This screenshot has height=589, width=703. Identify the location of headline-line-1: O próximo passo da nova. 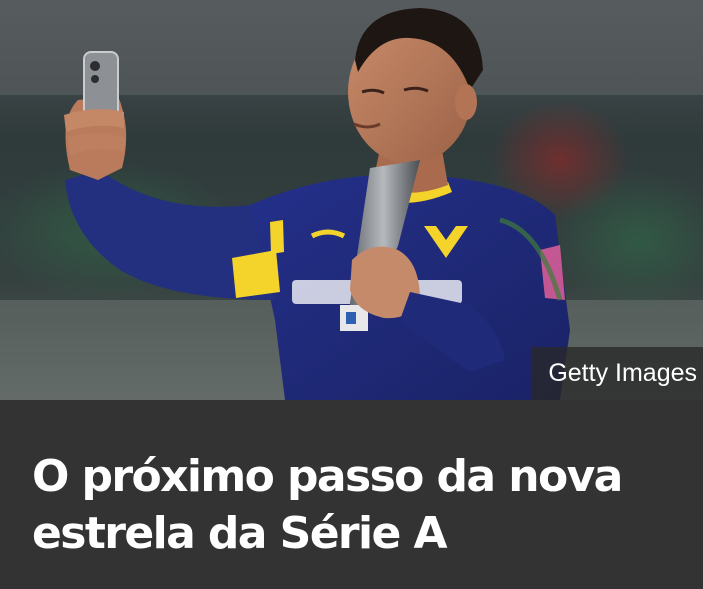
(327, 476).